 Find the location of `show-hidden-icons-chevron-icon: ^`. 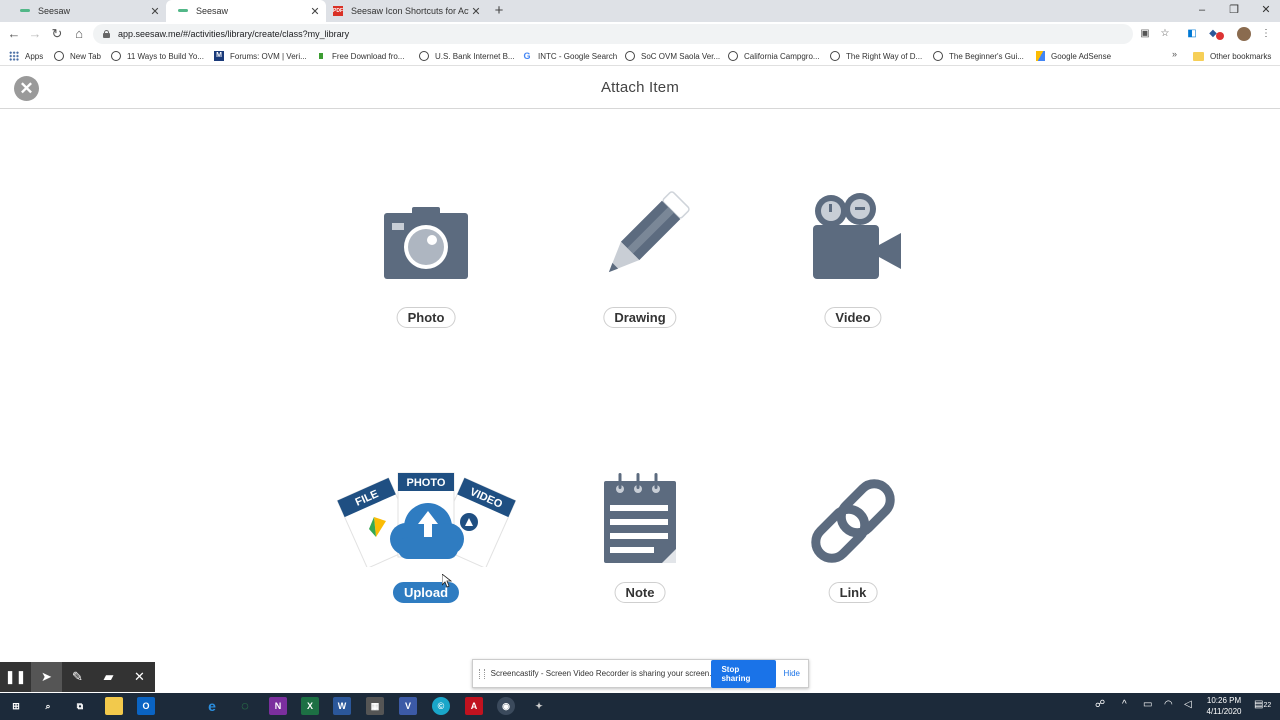

show-hidden-icons-chevron-icon: ^ is located at coordinates (1124, 704).